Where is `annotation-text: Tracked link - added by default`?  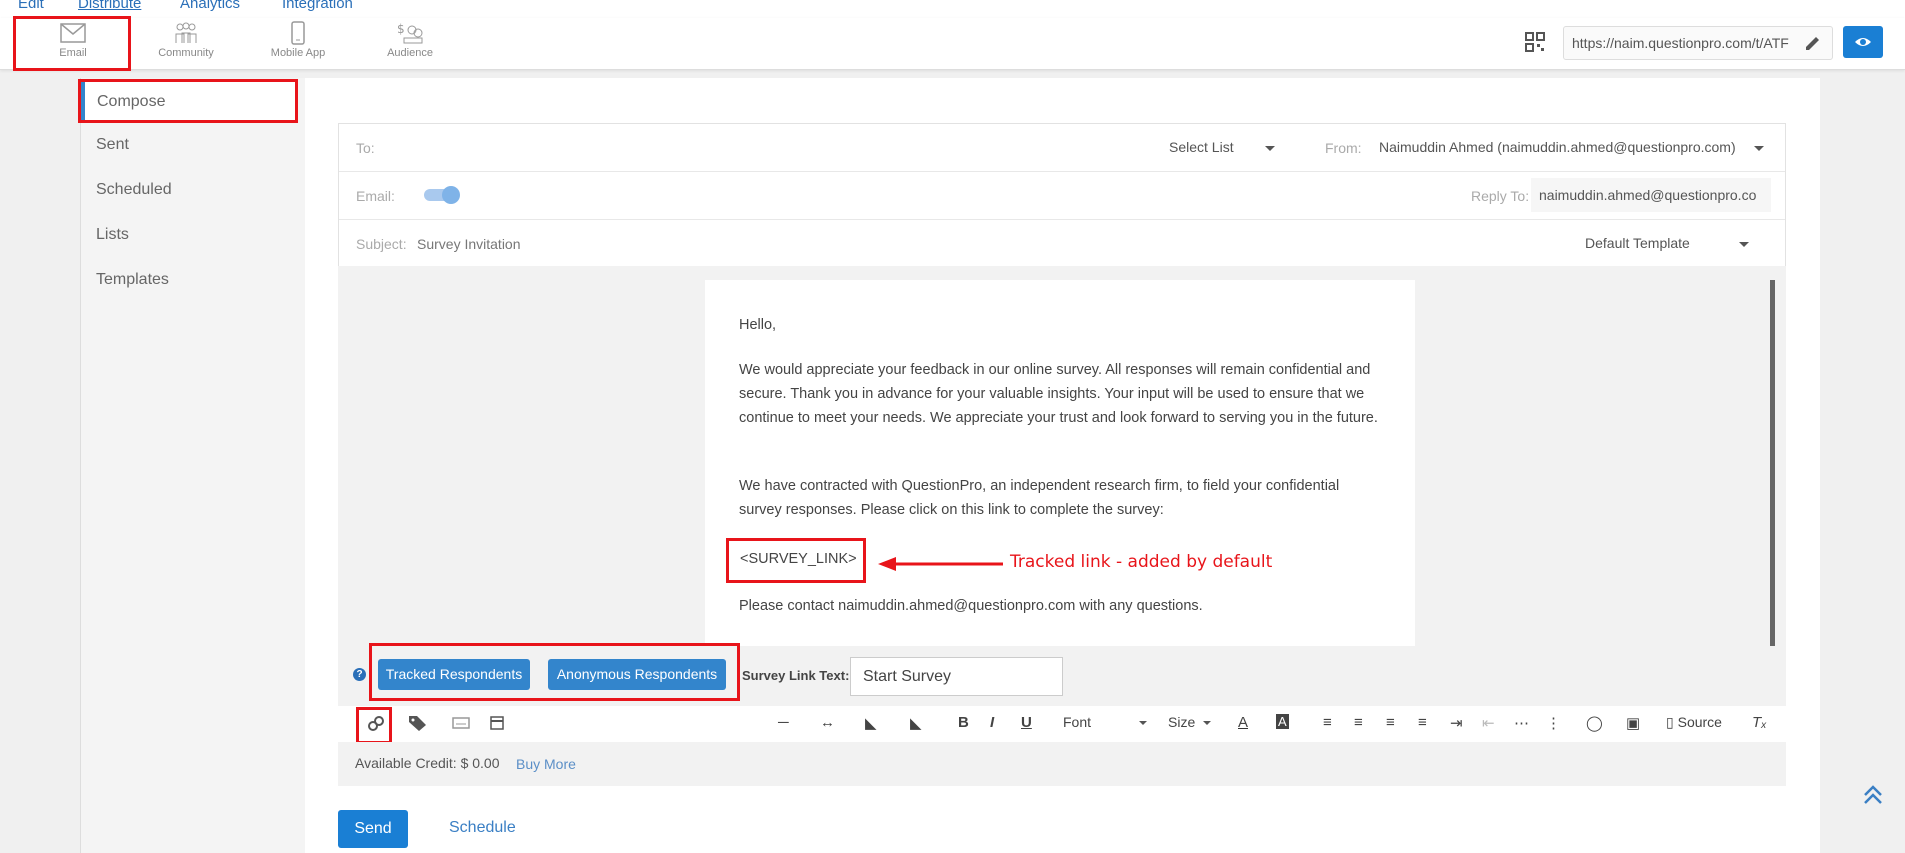 annotation-text: Tracked link - added by default is located at coordinates (1141, 562).